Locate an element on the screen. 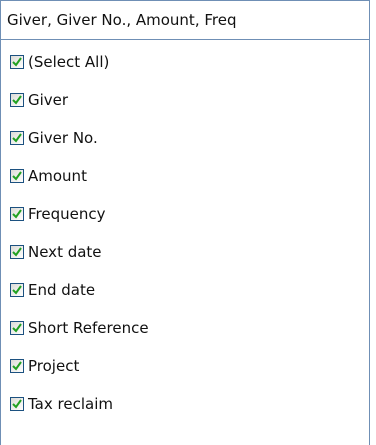  option-amount: Amount is located at coordinates (185, 176).